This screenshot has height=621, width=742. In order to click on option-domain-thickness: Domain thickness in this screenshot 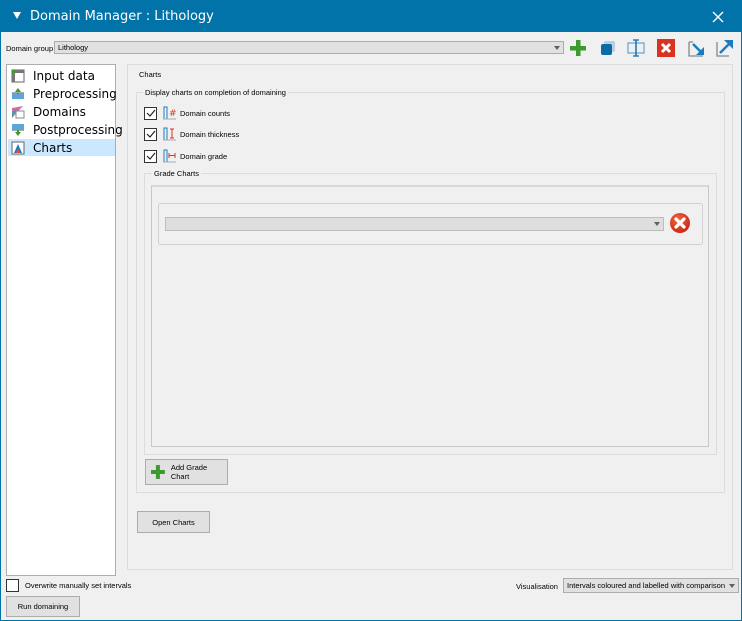, I will do `click(191, 134)`.